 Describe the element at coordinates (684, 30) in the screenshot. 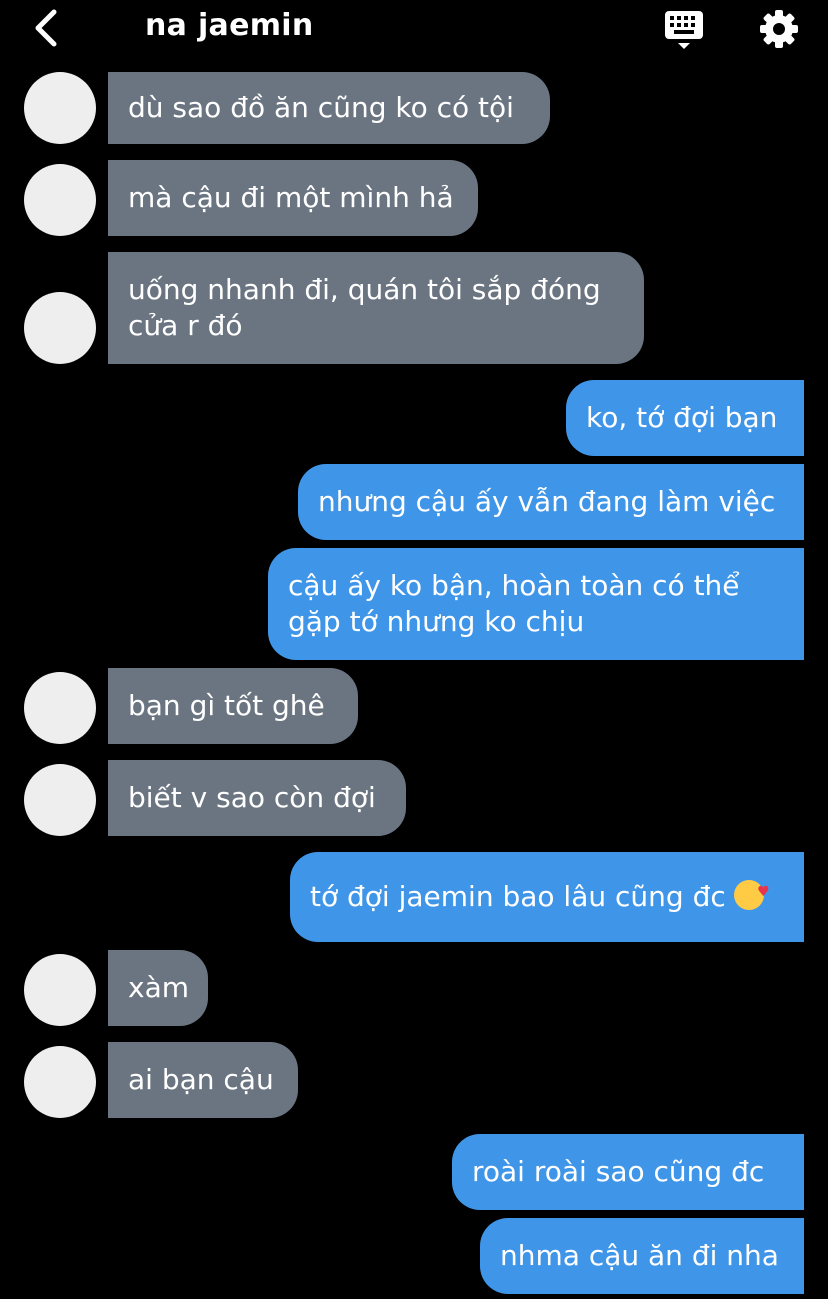

I see `keyboard-icon` at that location.